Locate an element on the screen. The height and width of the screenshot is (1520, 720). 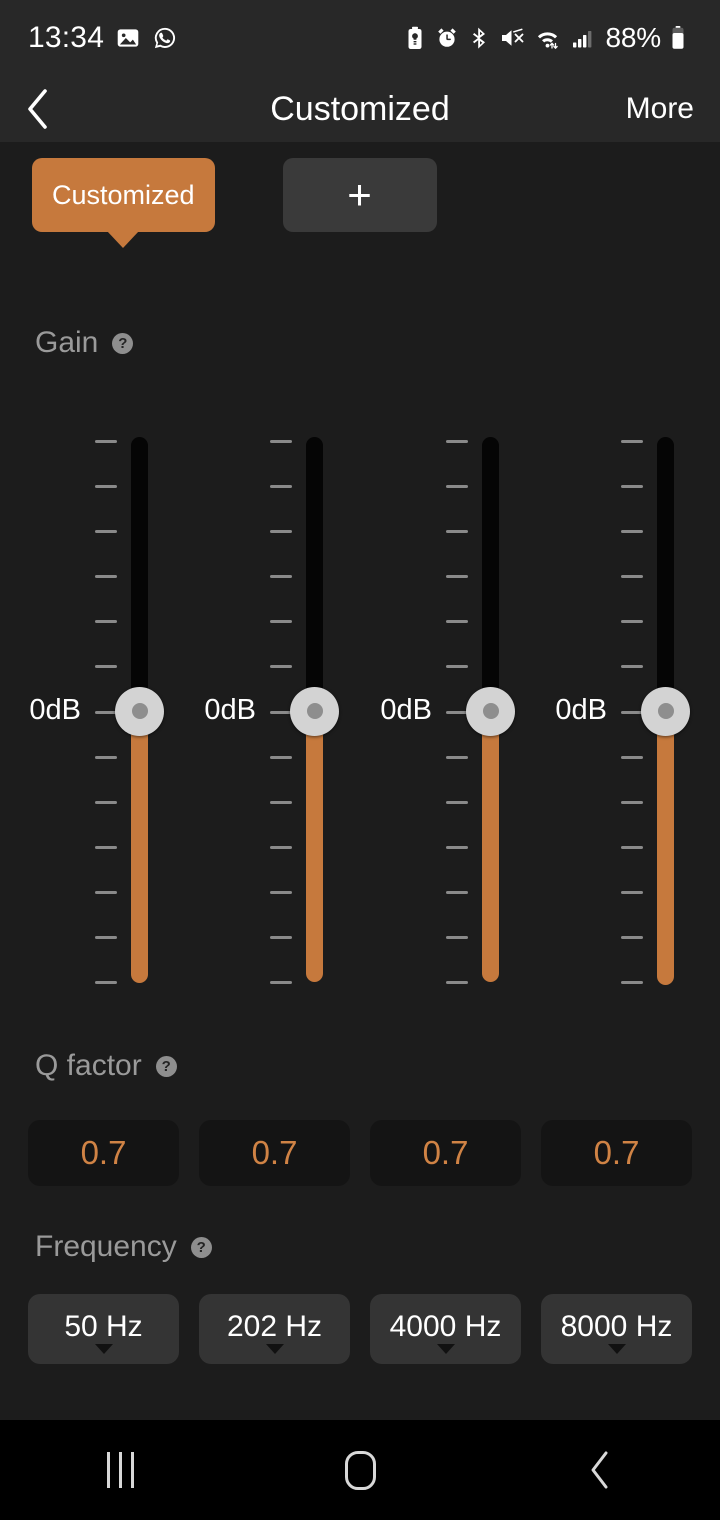
preset-tabs: Customized + is located at coordinates (360, 198).